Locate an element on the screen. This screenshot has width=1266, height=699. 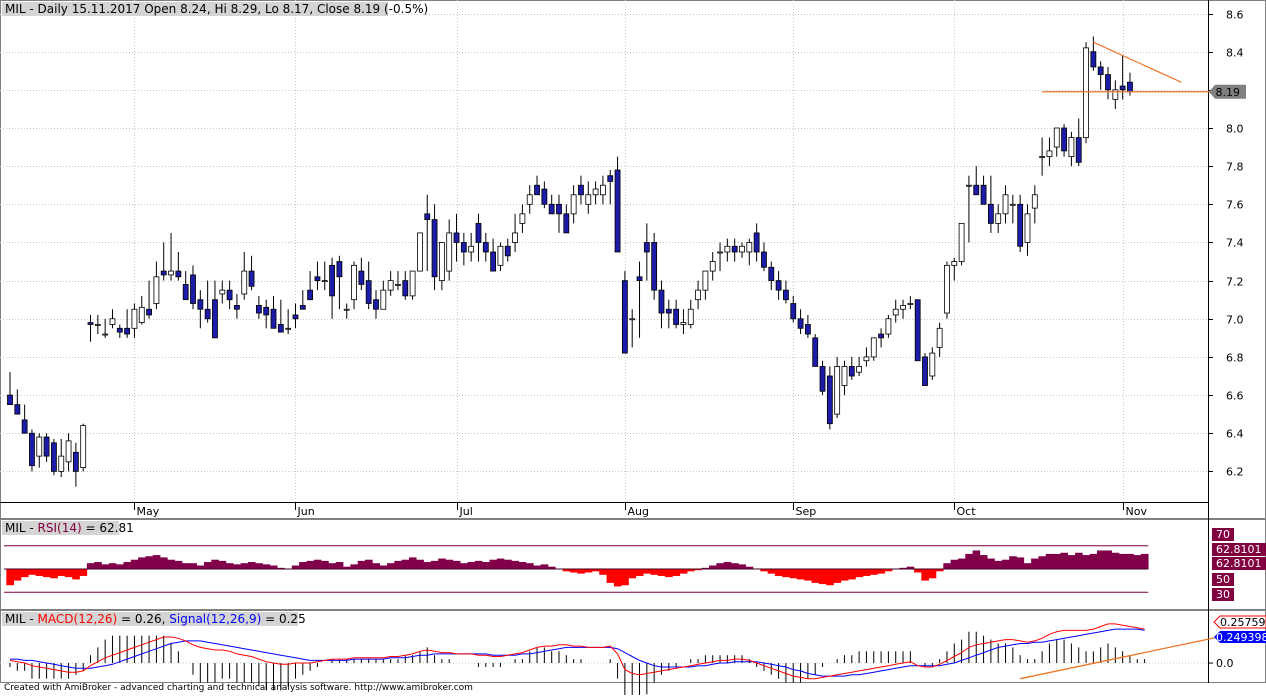
rsi-right-label: 70 is located at coordinates (1223, 534).